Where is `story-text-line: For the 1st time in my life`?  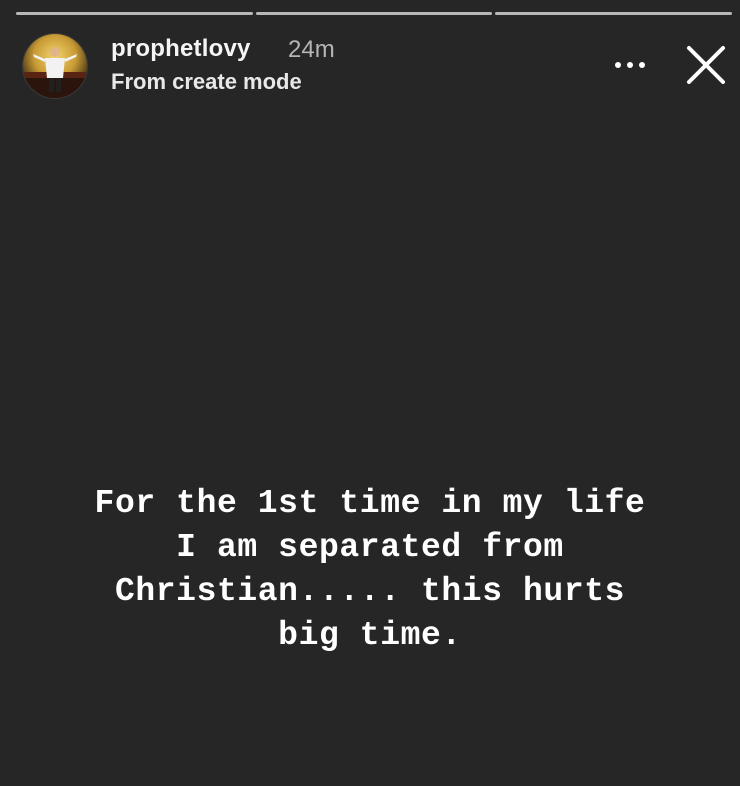 story-text-line: For the 1st time in my life is located at coordinates (370, 503).